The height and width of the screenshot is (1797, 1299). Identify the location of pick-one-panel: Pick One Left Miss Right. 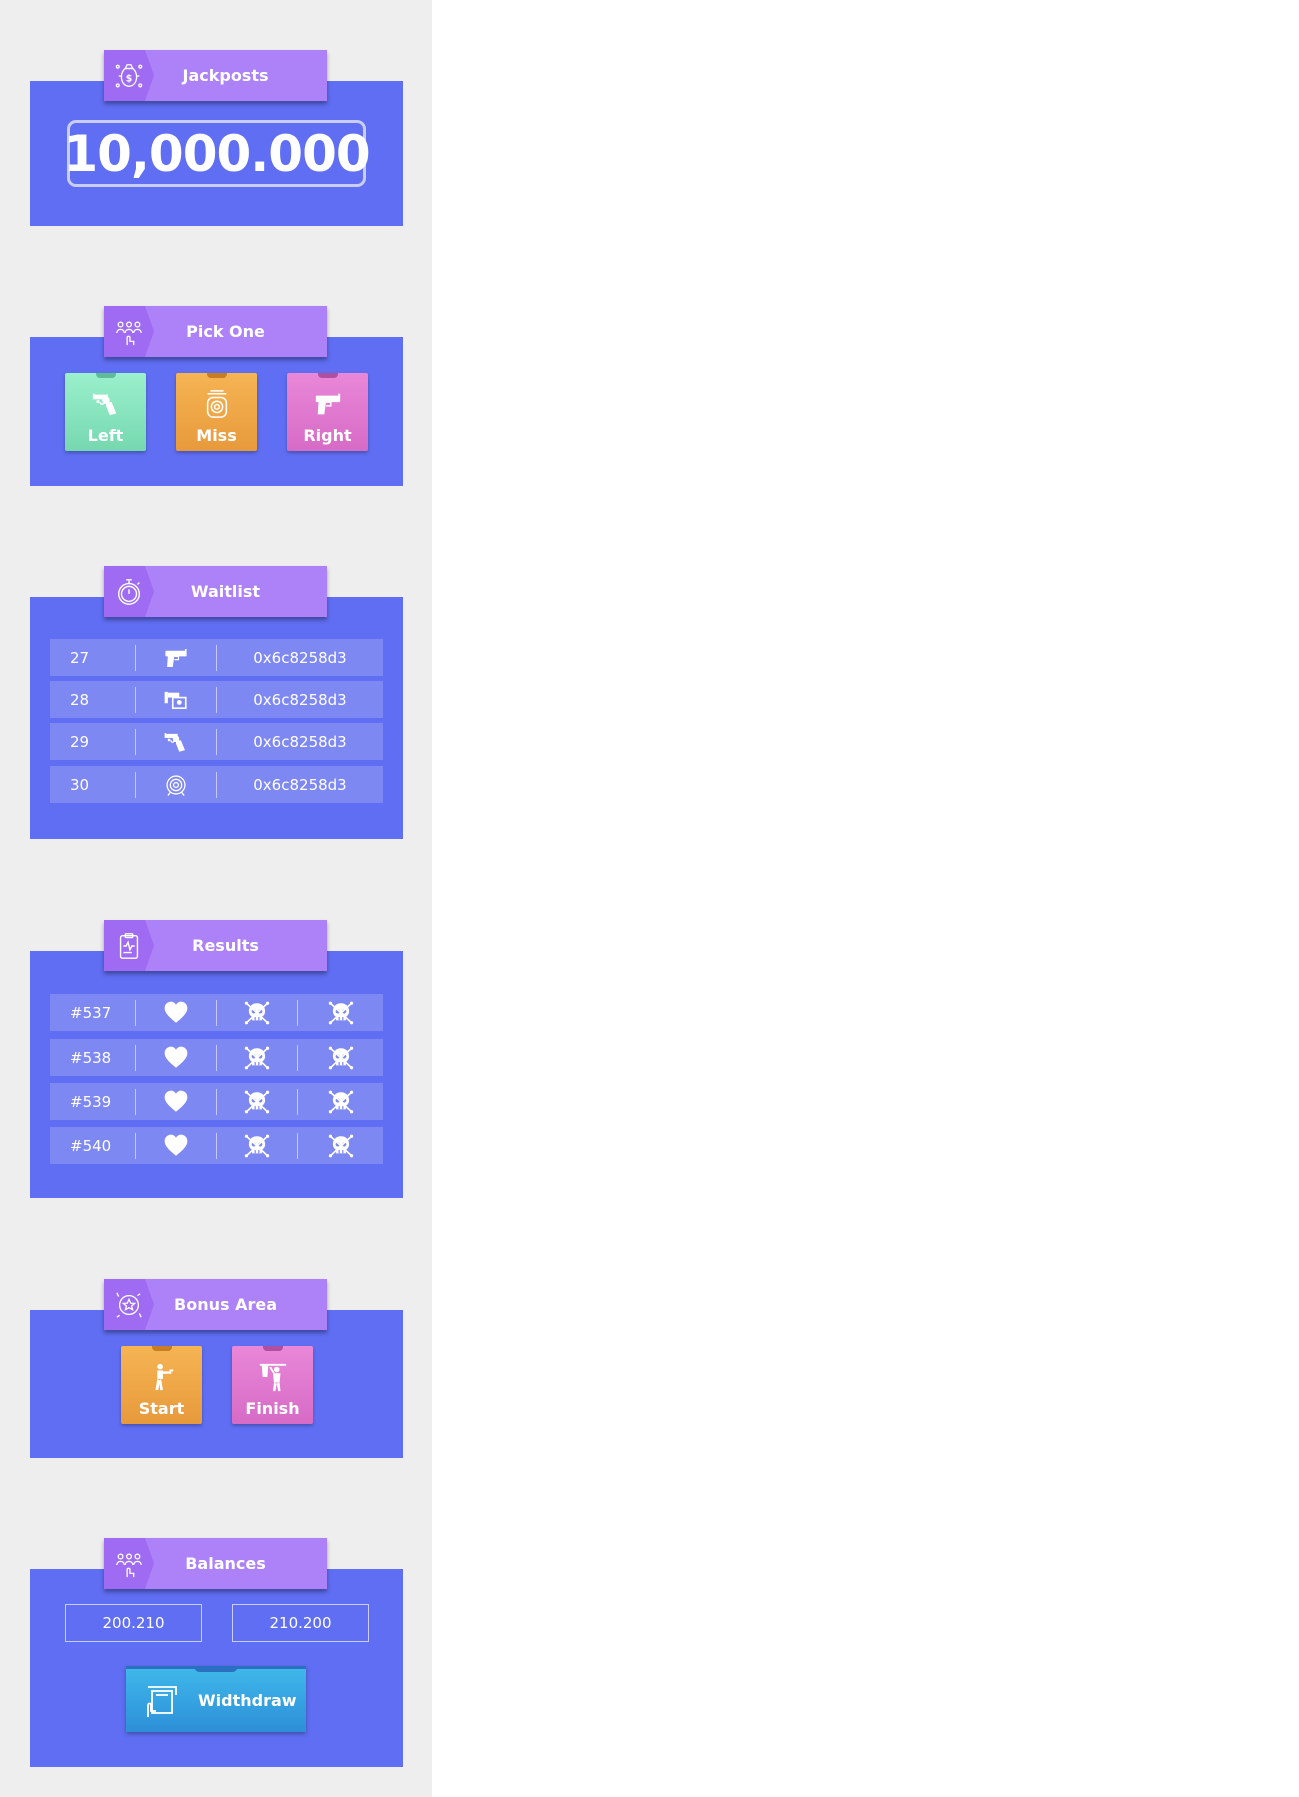
(216, 396).